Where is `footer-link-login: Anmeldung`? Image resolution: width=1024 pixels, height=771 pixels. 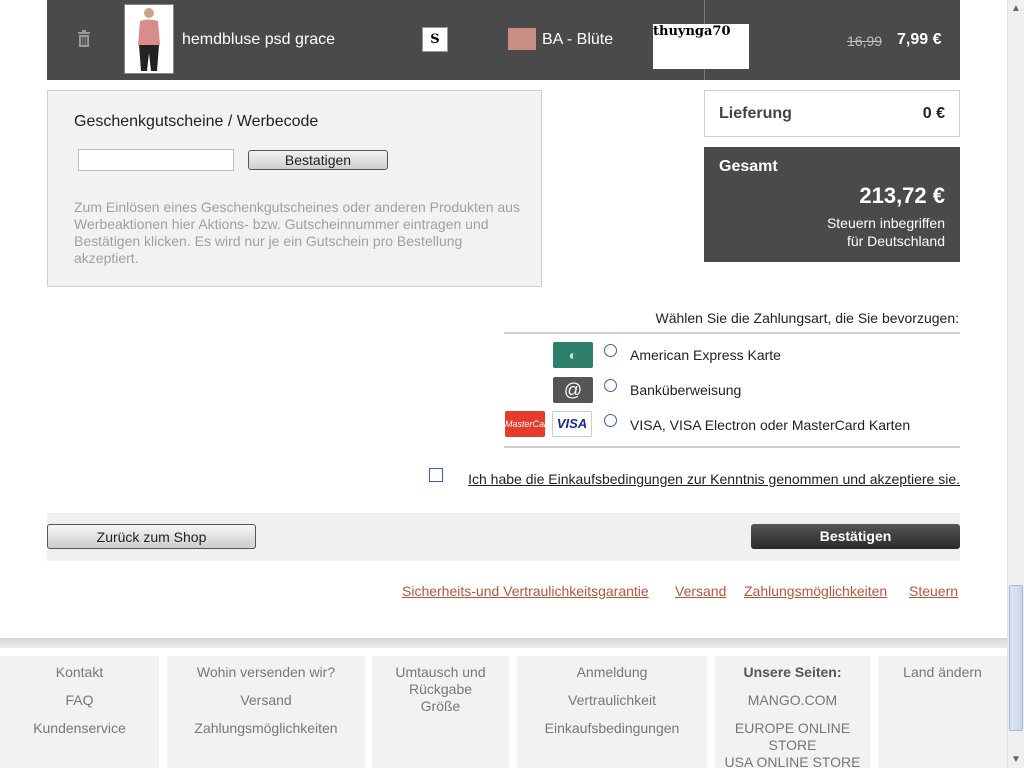 footer-link-login: Anmeldung is located at coordinates (612, 672).